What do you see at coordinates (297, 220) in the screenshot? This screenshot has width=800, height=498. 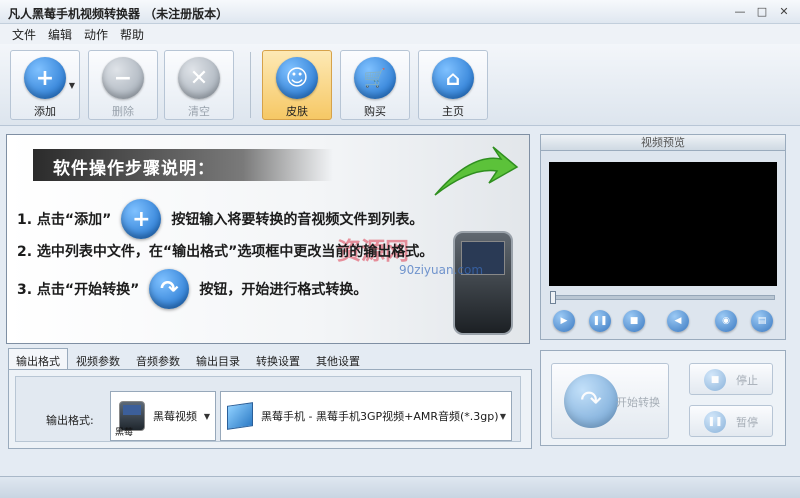 I see `step1-text-end: 按钮输入将要转换的音视频文件到列表。` at bounding box center [297, 220].